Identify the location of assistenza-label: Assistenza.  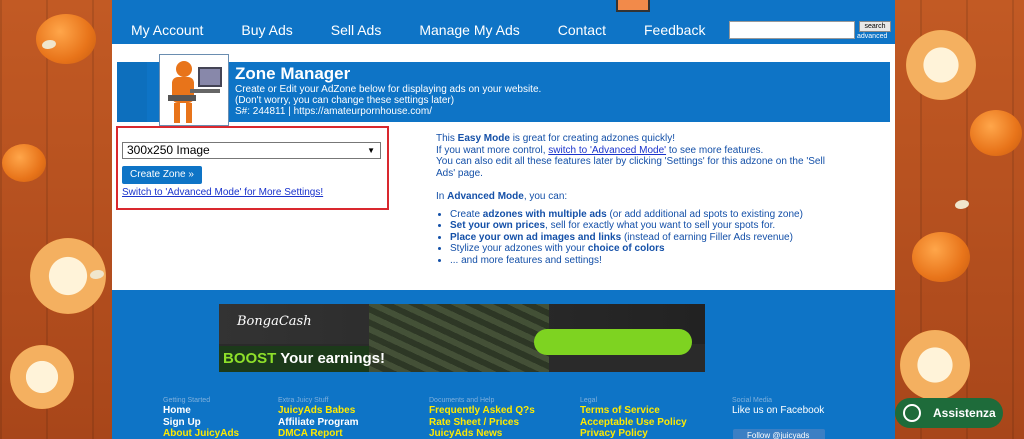
(964, 413).